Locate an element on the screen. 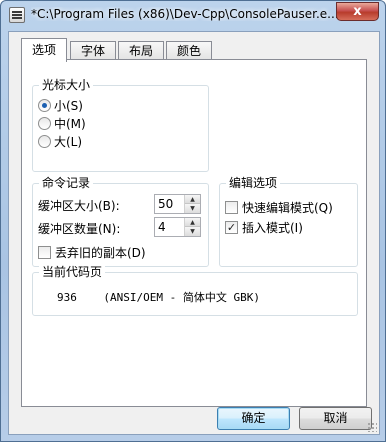  buffer-size-row: 缓冲区大小(B): is located at coordinates (79, 205).